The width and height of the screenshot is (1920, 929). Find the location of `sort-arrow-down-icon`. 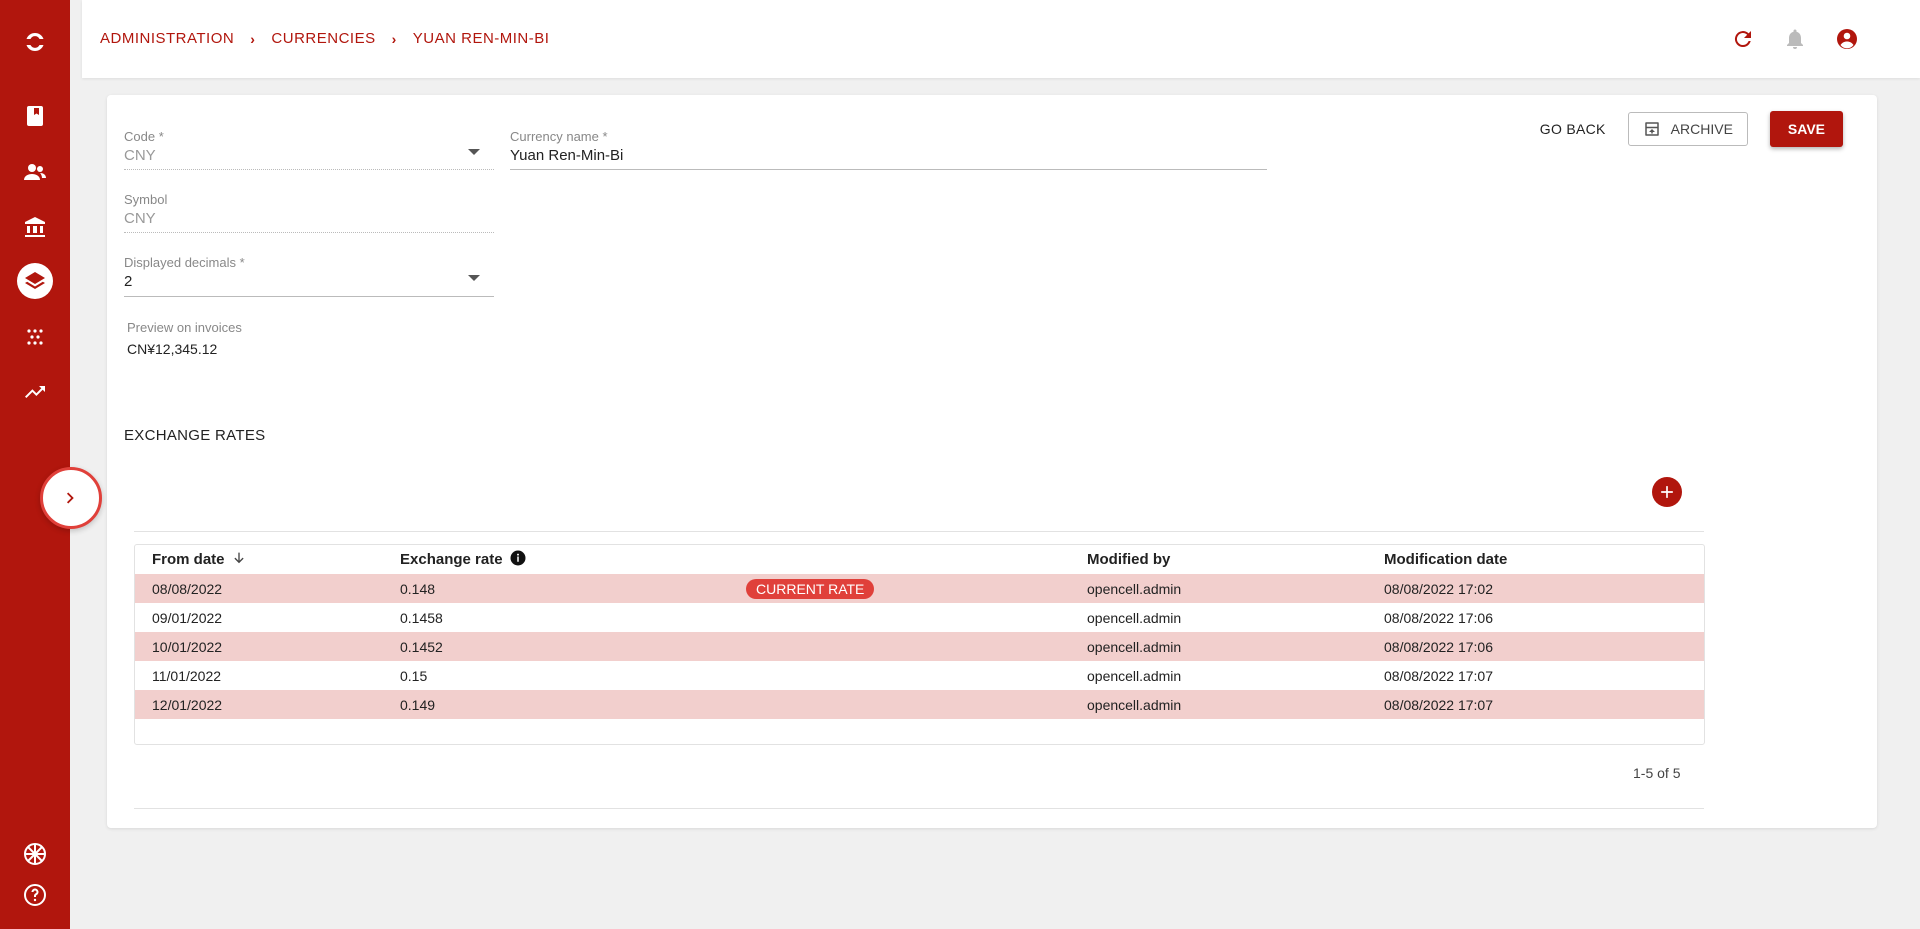

sort-arrow-down-icon is located at coordinates (239, 560).